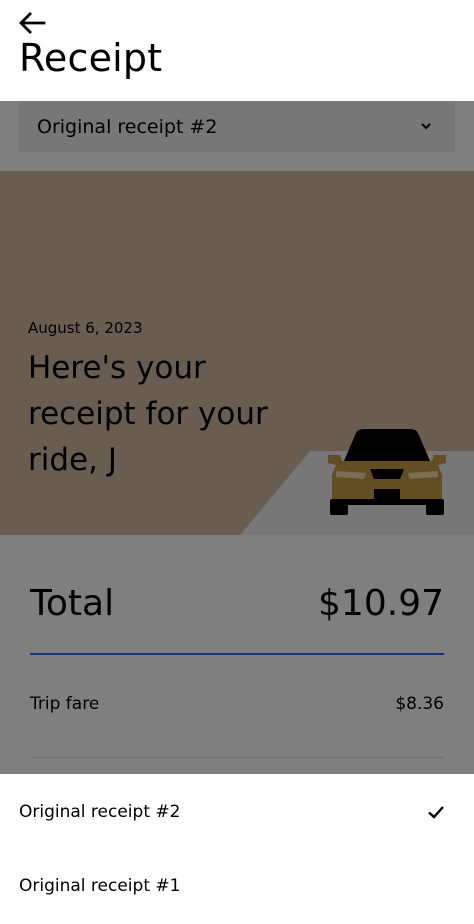 This screenshot has width=474, height=924. What do you see at coordinates (237, 812) in the screenshot?
I see `receipt-option-2: Original receipt #2` at bounding box center [237, 812].